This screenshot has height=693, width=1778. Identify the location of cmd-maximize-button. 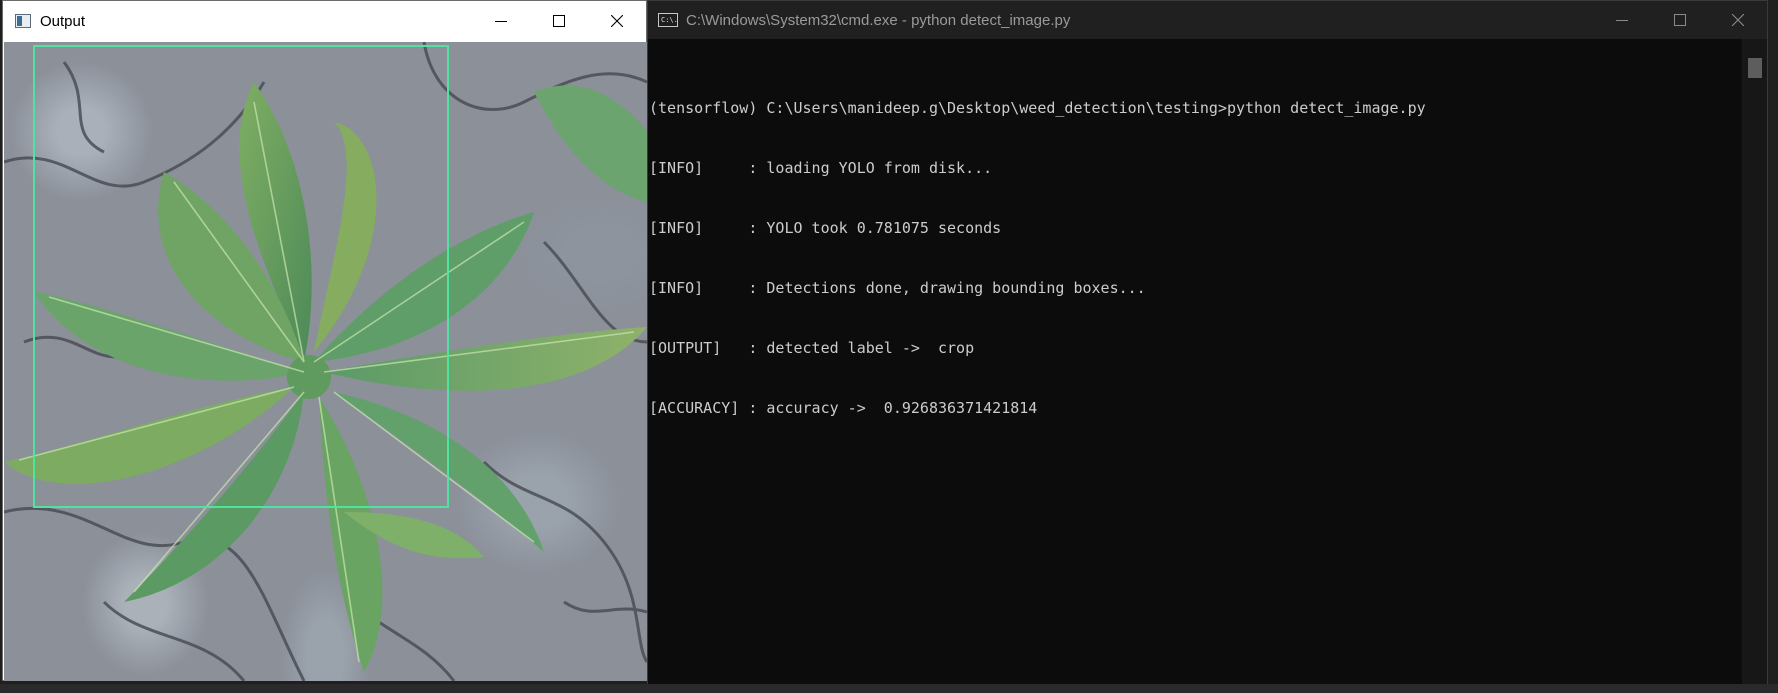
(1680, 20).